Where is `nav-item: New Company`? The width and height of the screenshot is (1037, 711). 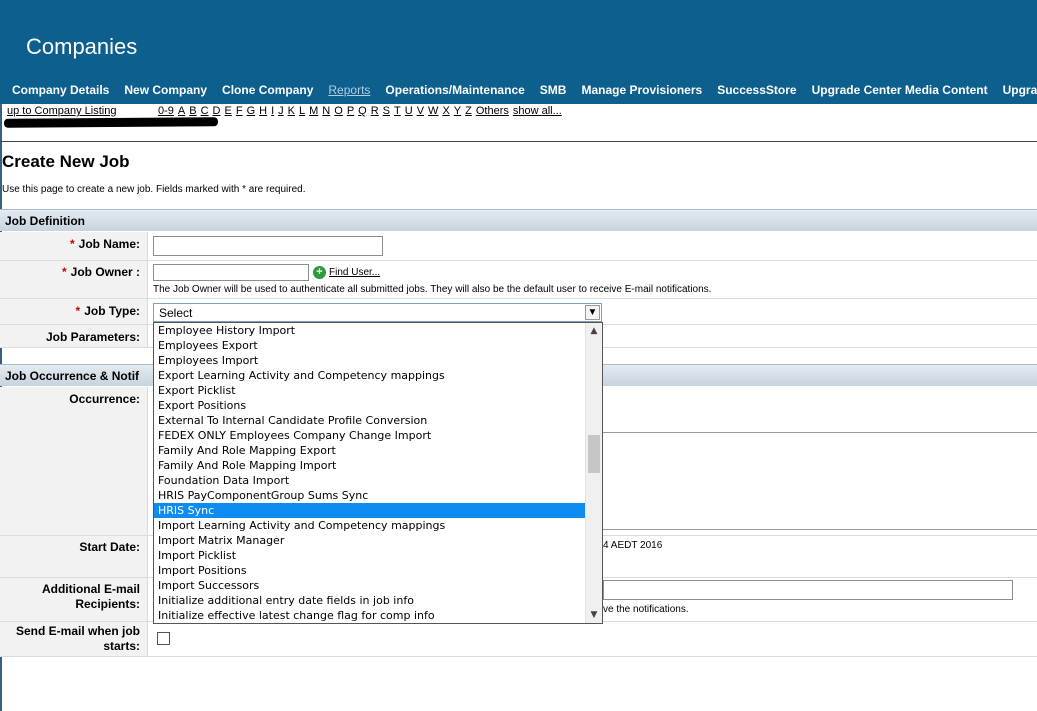 nav-item: New Company is located at coordinates (165, 90).